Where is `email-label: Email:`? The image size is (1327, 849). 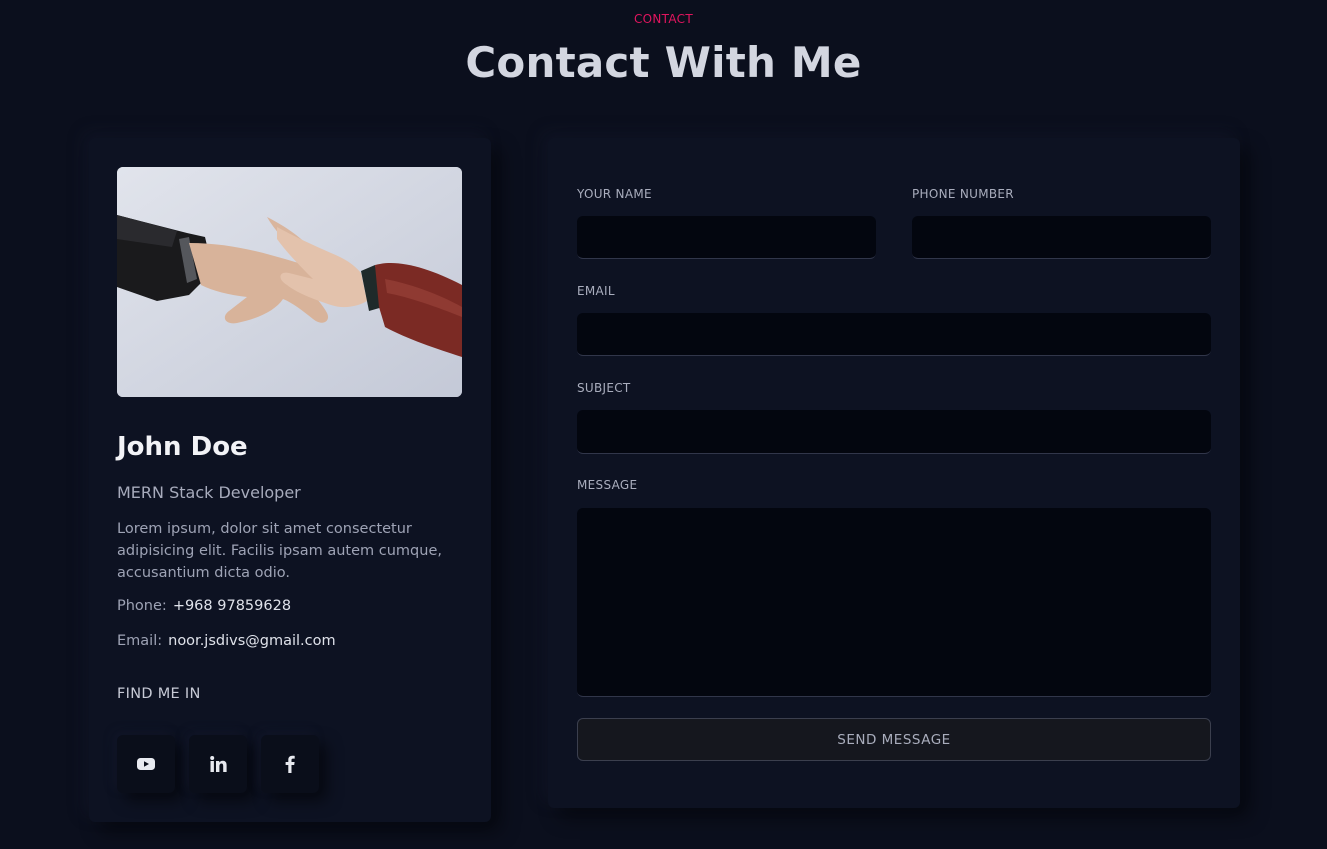
email-label: Email: is located at coordinates (140, 641).